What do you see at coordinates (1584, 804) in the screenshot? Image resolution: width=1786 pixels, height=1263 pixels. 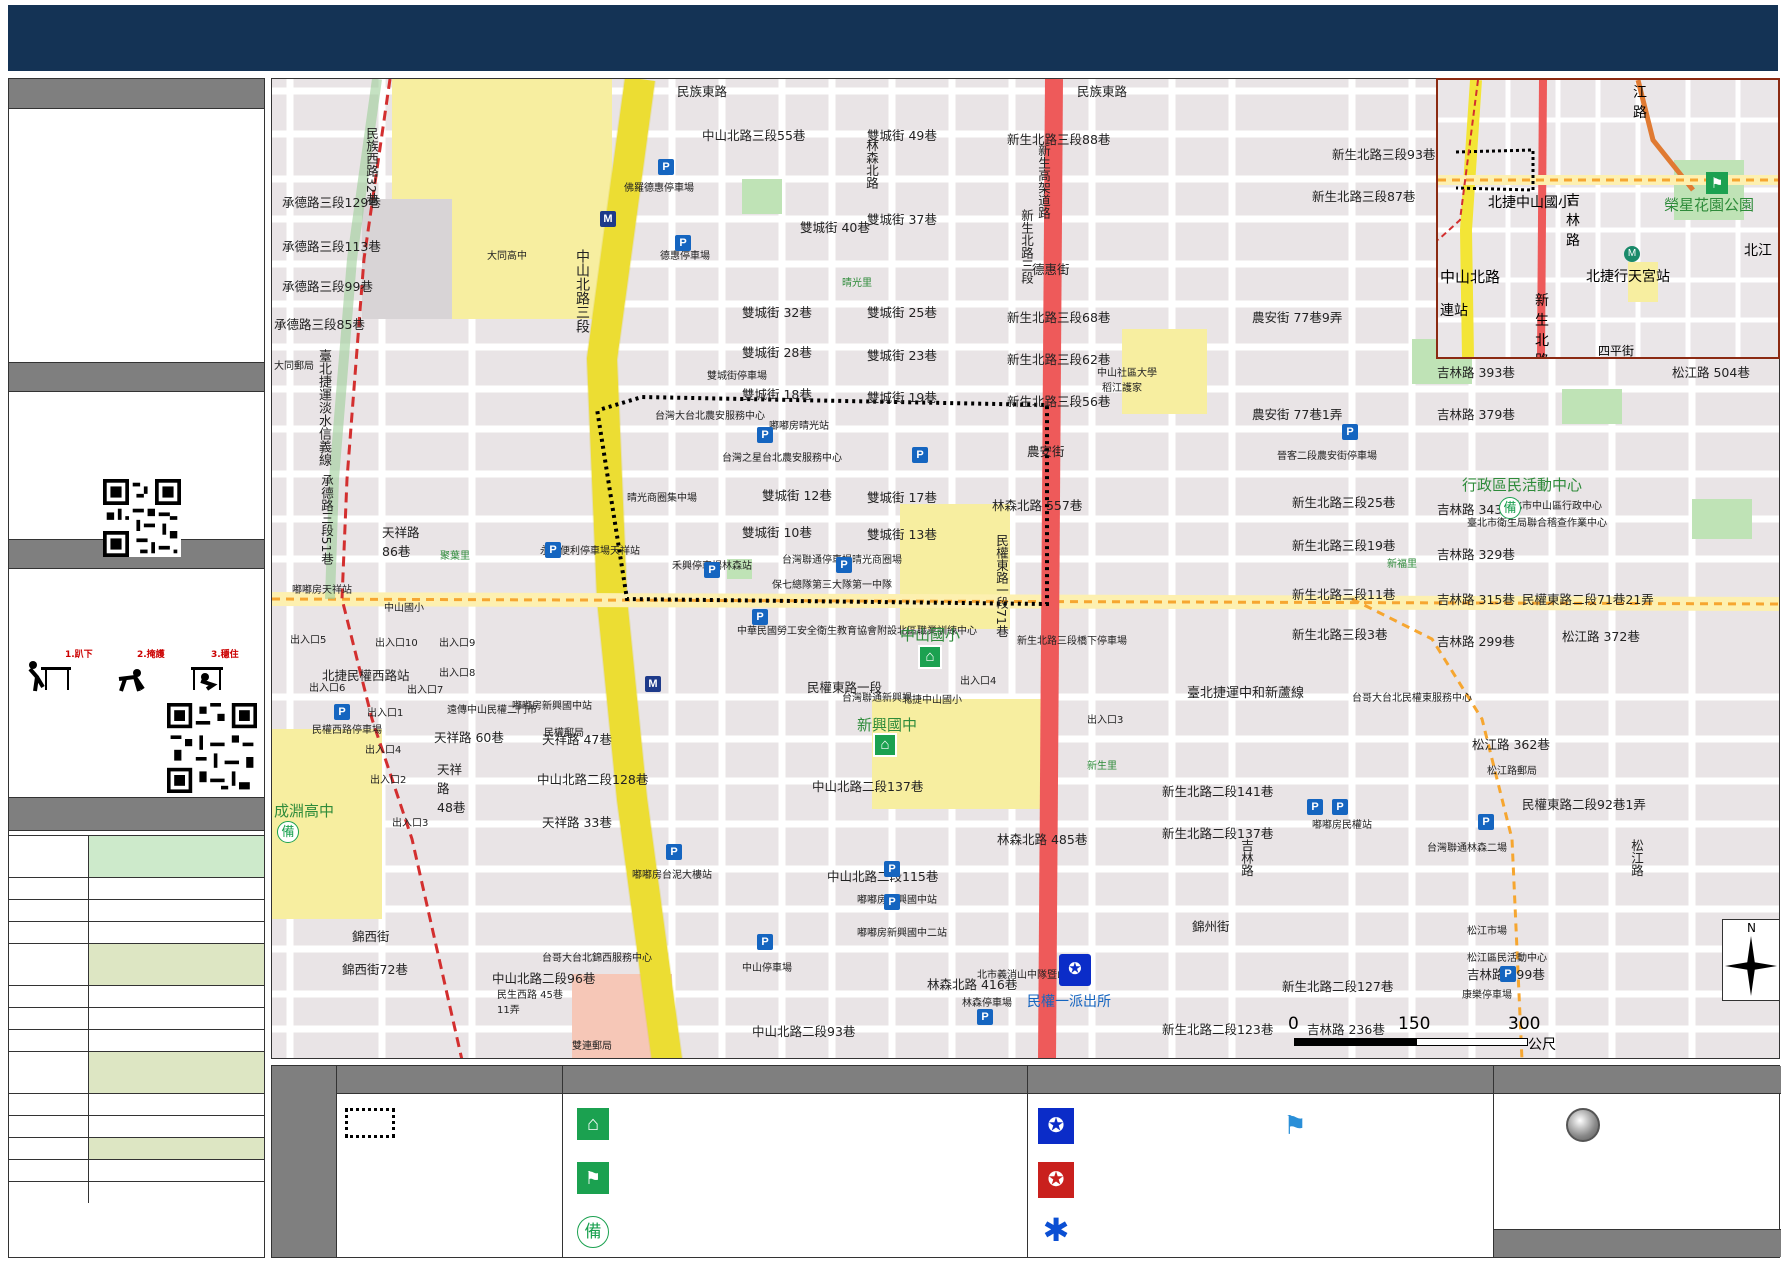 I see `street-label: 民權東路二段92巷1弄` at bounding box center [1584, 804].